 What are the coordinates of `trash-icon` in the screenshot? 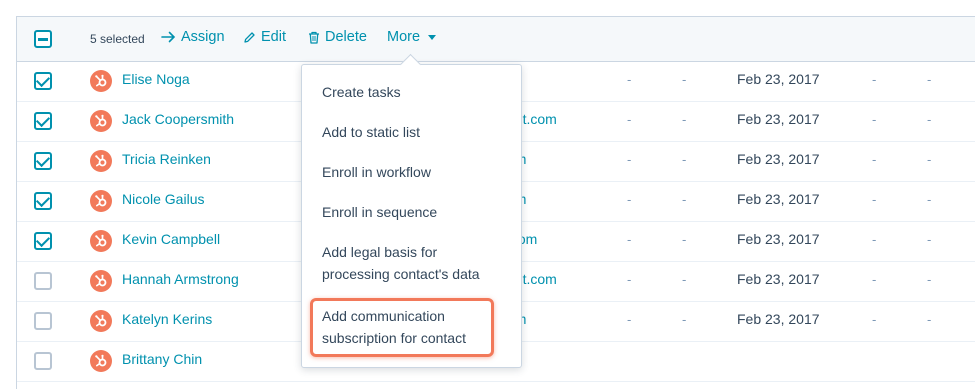 It's located at (314, 37).